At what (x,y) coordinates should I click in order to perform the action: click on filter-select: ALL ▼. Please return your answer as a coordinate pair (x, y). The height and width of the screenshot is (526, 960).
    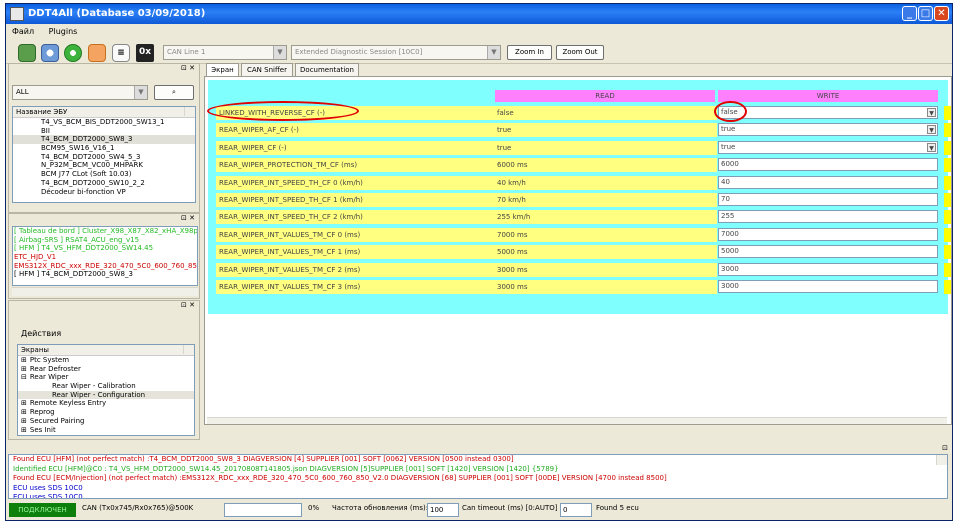
    Looking at the image, I should click on (80, 92).